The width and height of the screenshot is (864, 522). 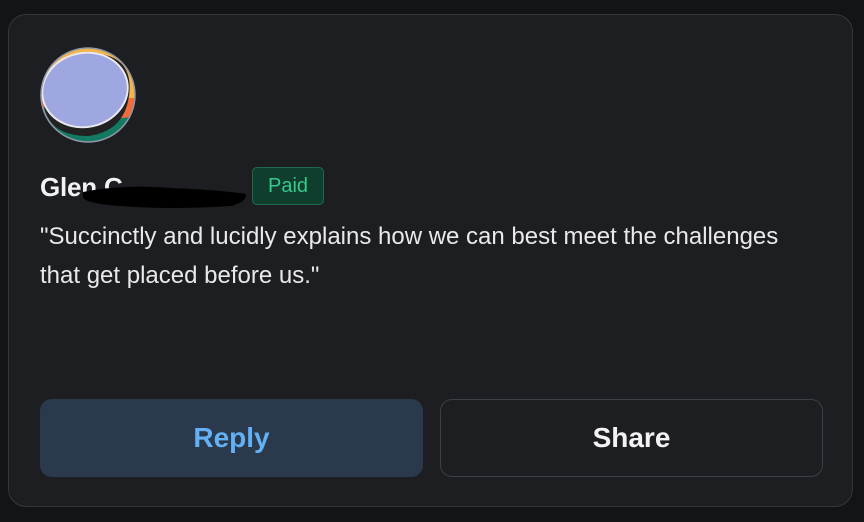 I want to click on avatar, so click(x=88, y=95).